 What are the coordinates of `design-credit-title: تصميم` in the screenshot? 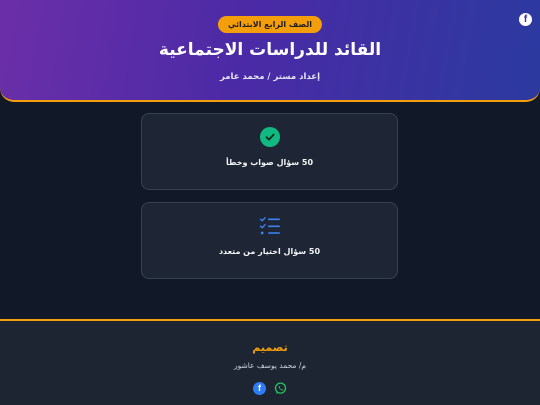 It's located at (270, 347).